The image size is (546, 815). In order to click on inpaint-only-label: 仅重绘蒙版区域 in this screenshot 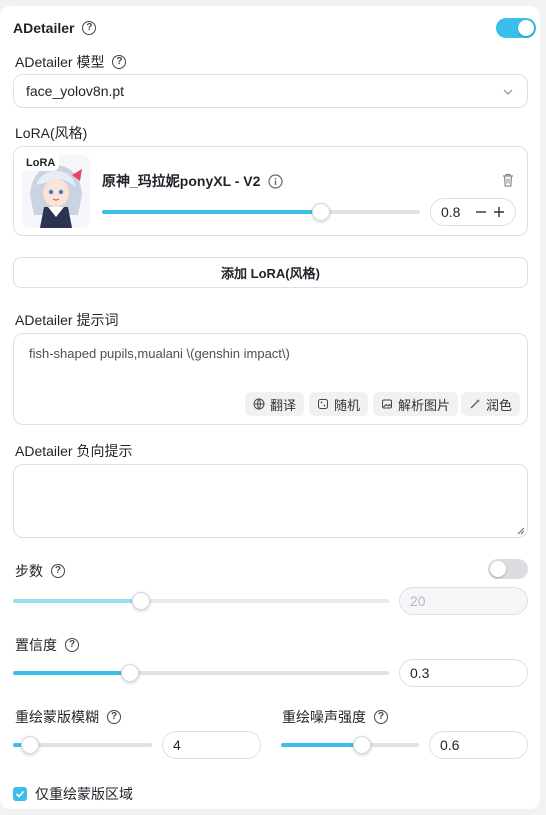, I will do `click(84, 794)`.